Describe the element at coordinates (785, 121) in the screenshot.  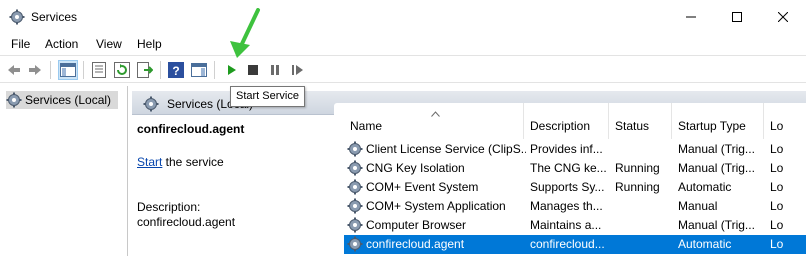
I see `column-header-logon: Lo` at that location.